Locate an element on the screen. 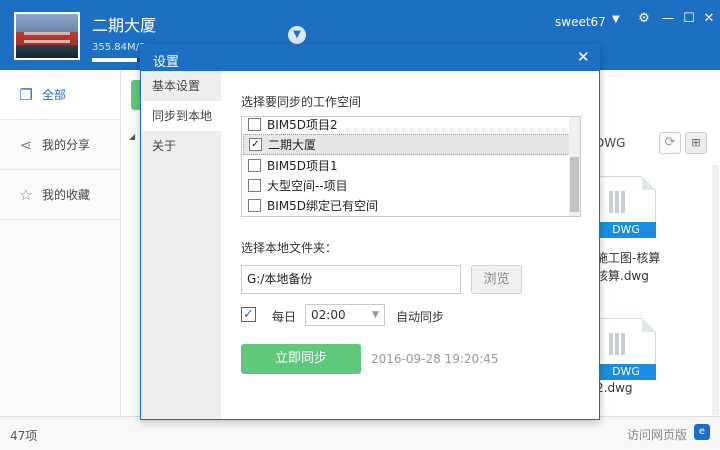  sidebar-item-all: ❐ 全部 is located at coordinates (60, 95).